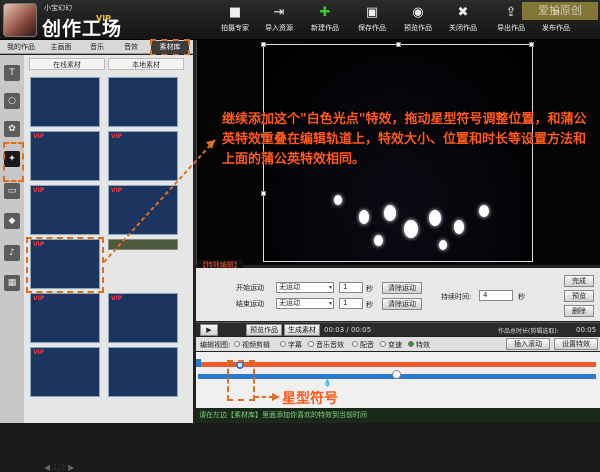 This screenshot has height=472, width=600. I want to click on generate-material-button: 生成素材, so click(302, 330).